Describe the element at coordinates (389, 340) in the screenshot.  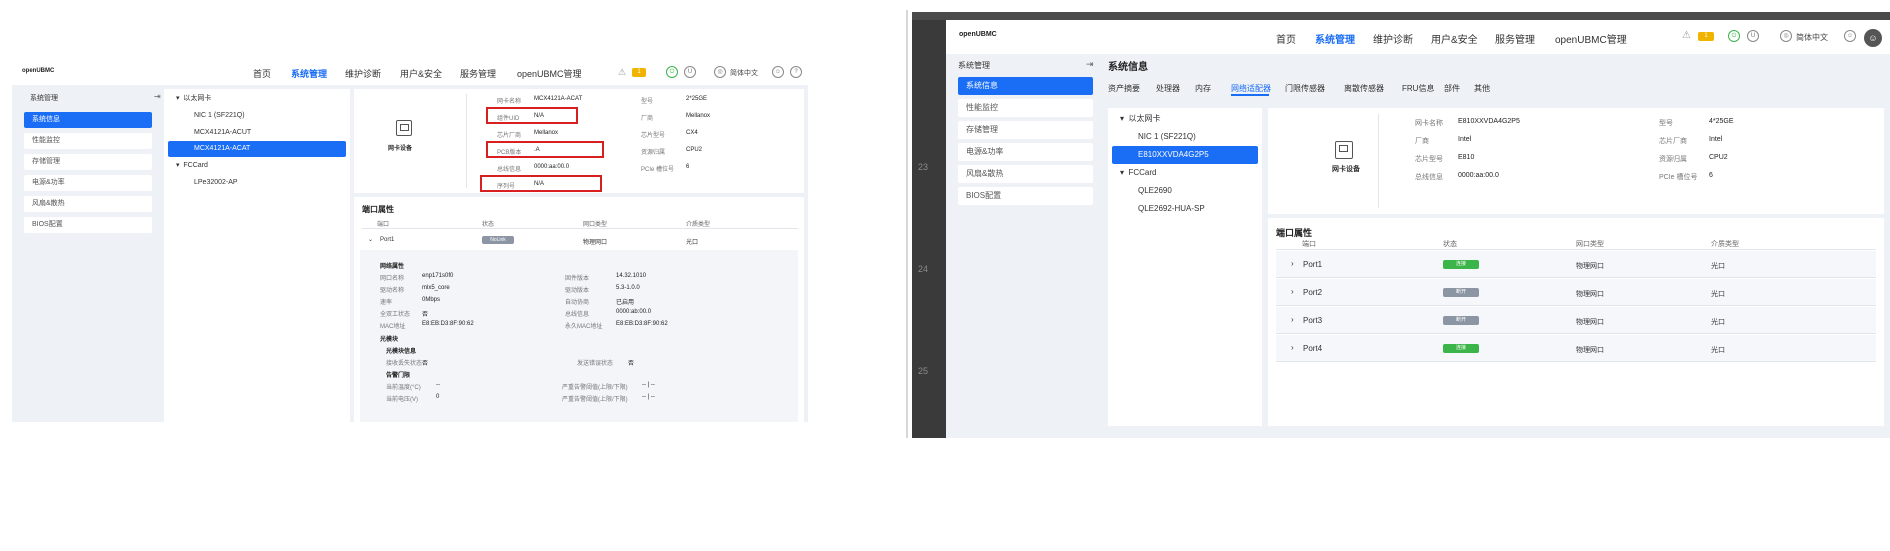
I see `optical-module-title: 光模块` at that location.